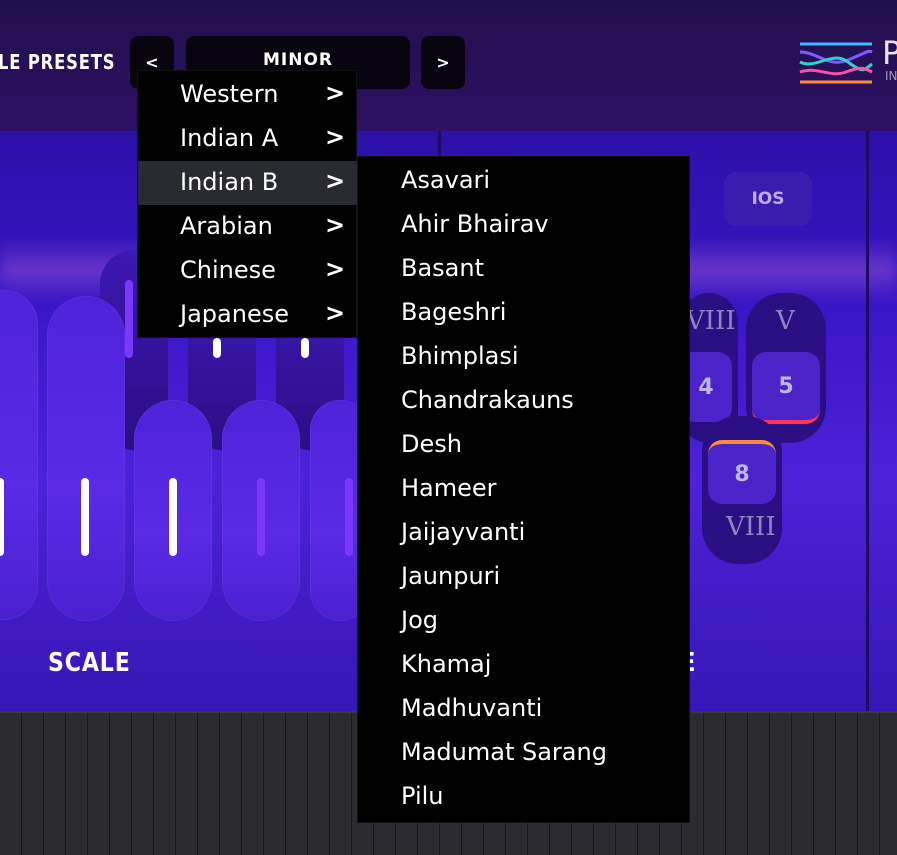  What do you see at coordinates (785, 321) in the screenshot?
I see `roman-numeral: V` at bounding box center [785, 321].